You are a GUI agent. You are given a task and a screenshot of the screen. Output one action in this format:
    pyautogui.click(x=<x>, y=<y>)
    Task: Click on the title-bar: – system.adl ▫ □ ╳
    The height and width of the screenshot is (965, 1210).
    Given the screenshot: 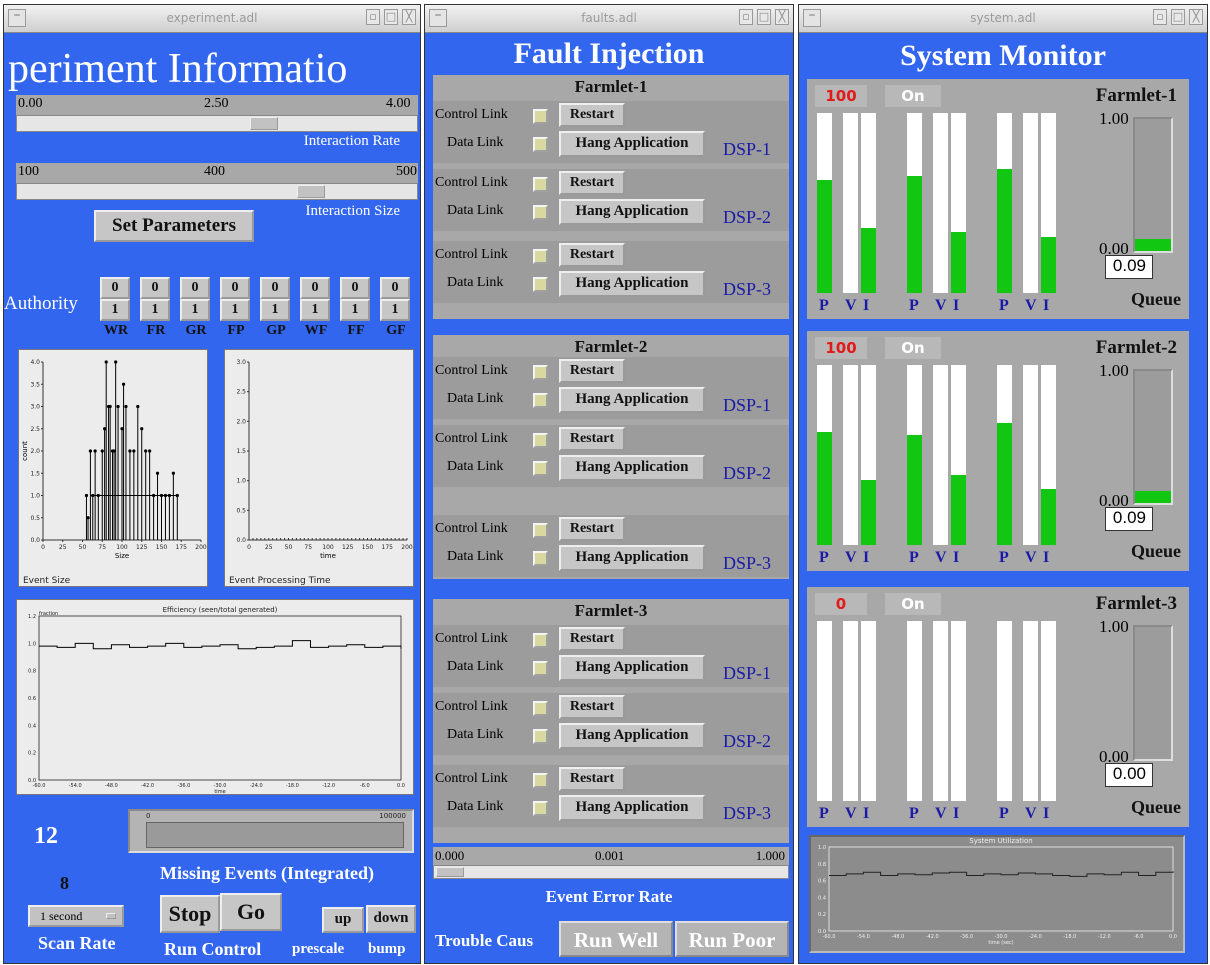 What is the action you would take?
    pyautogui.click(x=1003, y=19)
    